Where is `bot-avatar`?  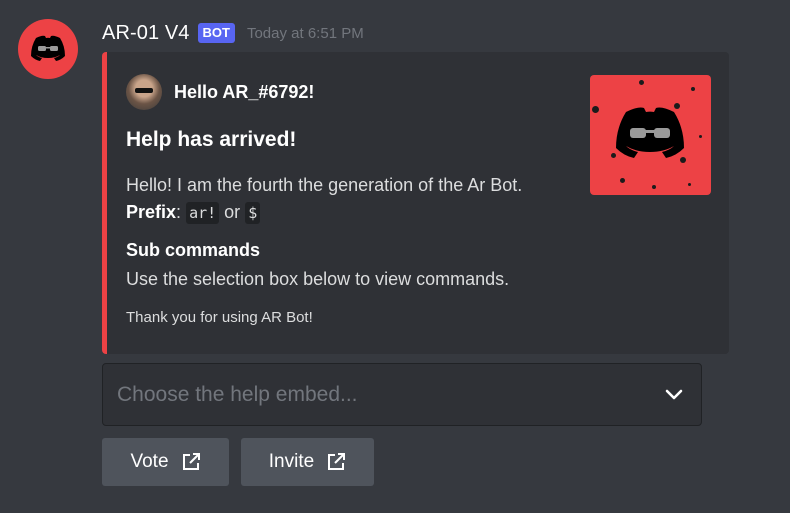 bot-avatar is located at coordinates (48, 49).